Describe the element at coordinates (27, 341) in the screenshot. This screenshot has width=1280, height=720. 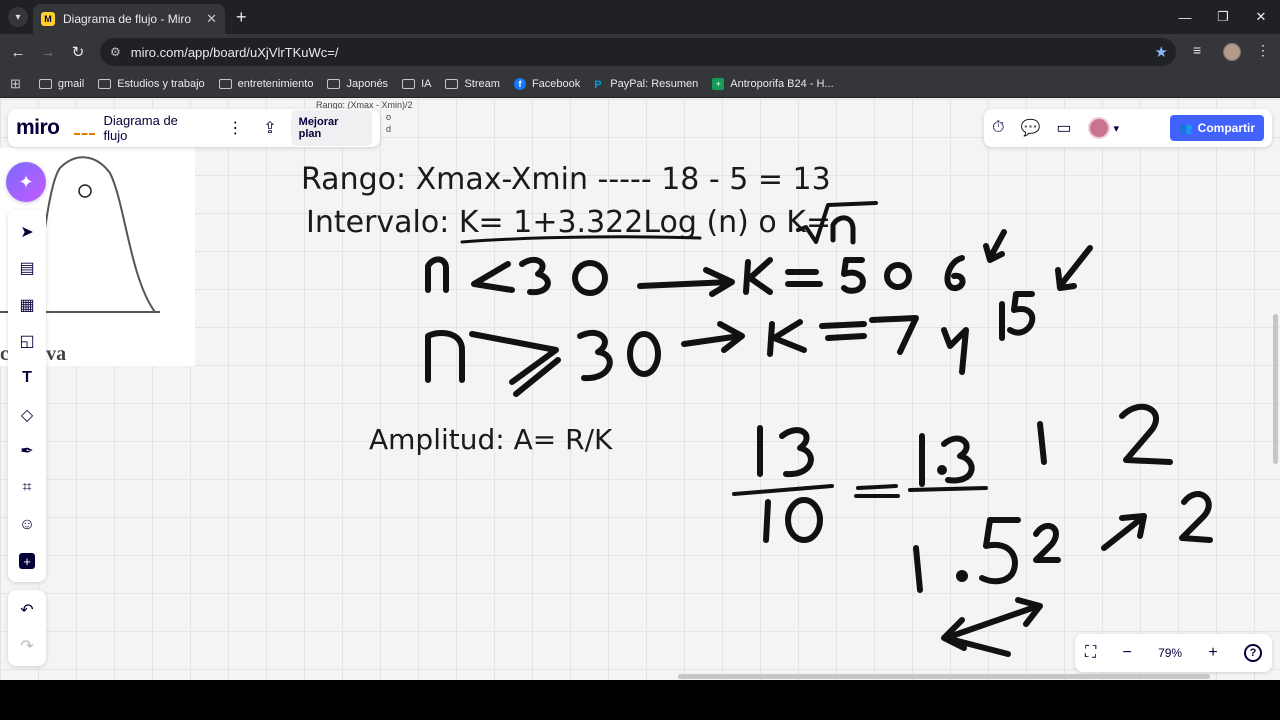
I see `sticky-note-icon: ◱` at that location.